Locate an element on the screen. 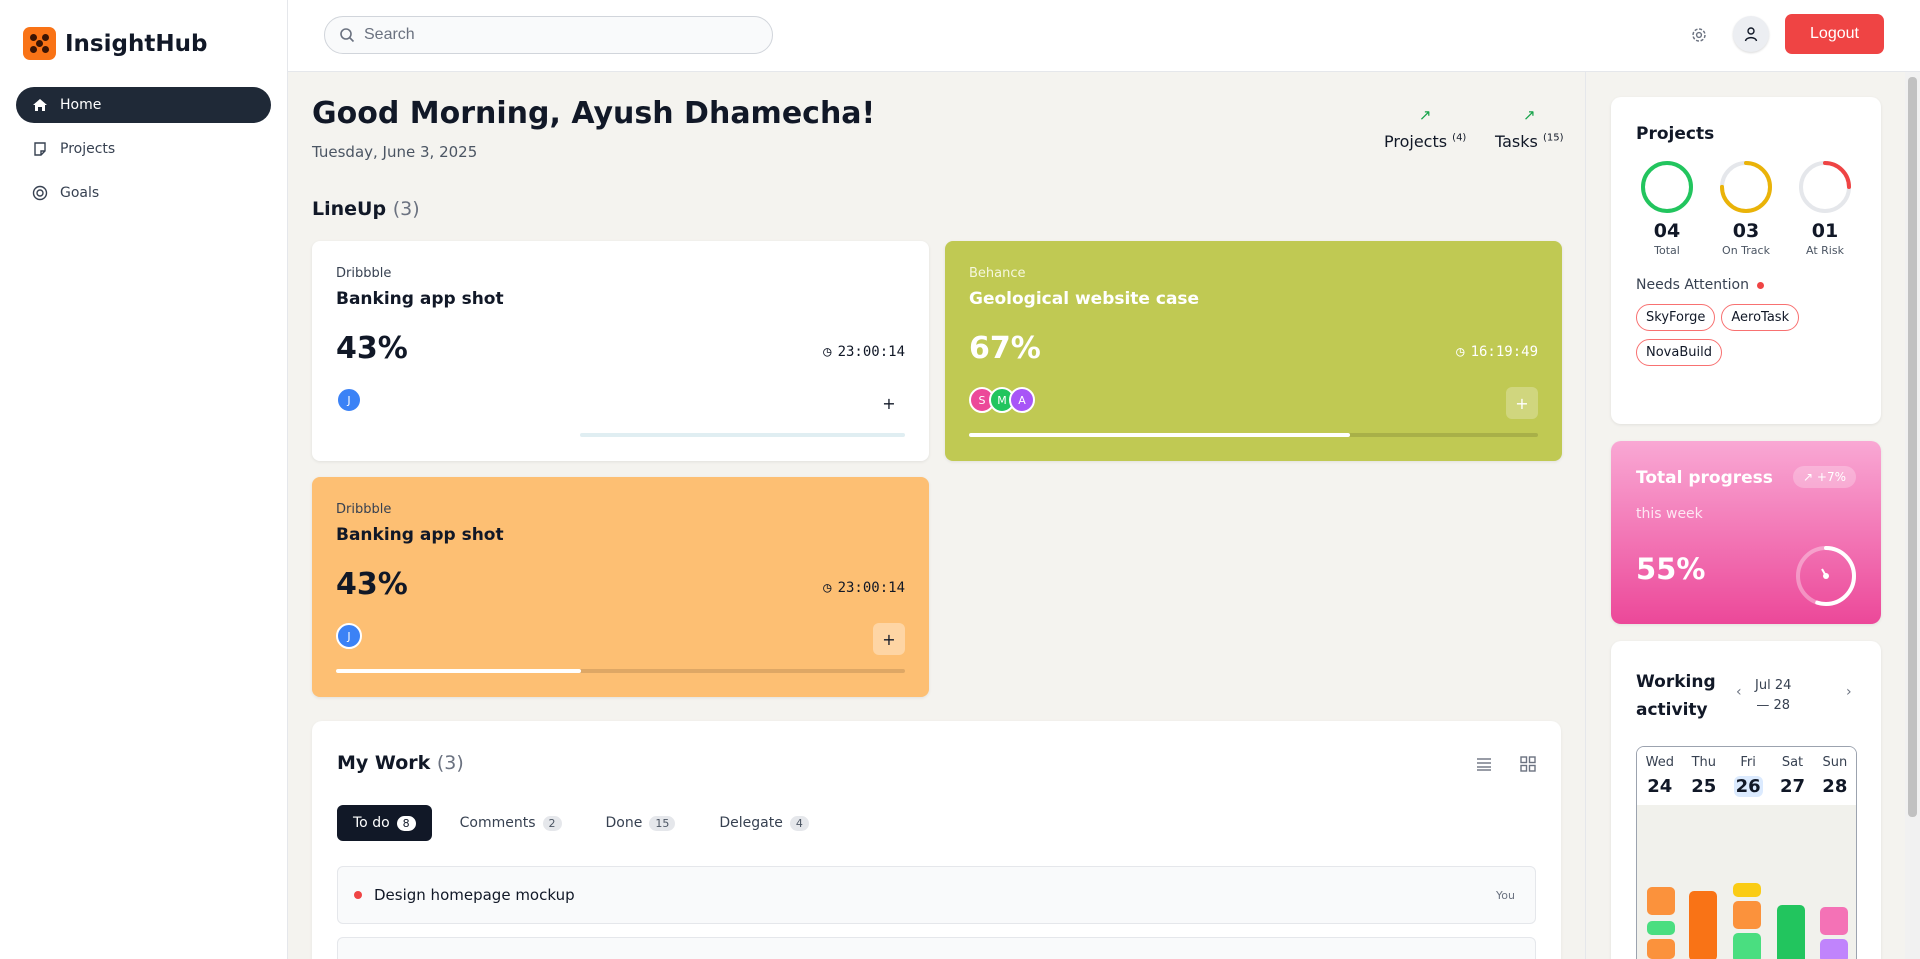 The width and height of the screenshot is (1920, 959). sidebar-nav: Home Projects Goals is located at coordinates (143, 153).